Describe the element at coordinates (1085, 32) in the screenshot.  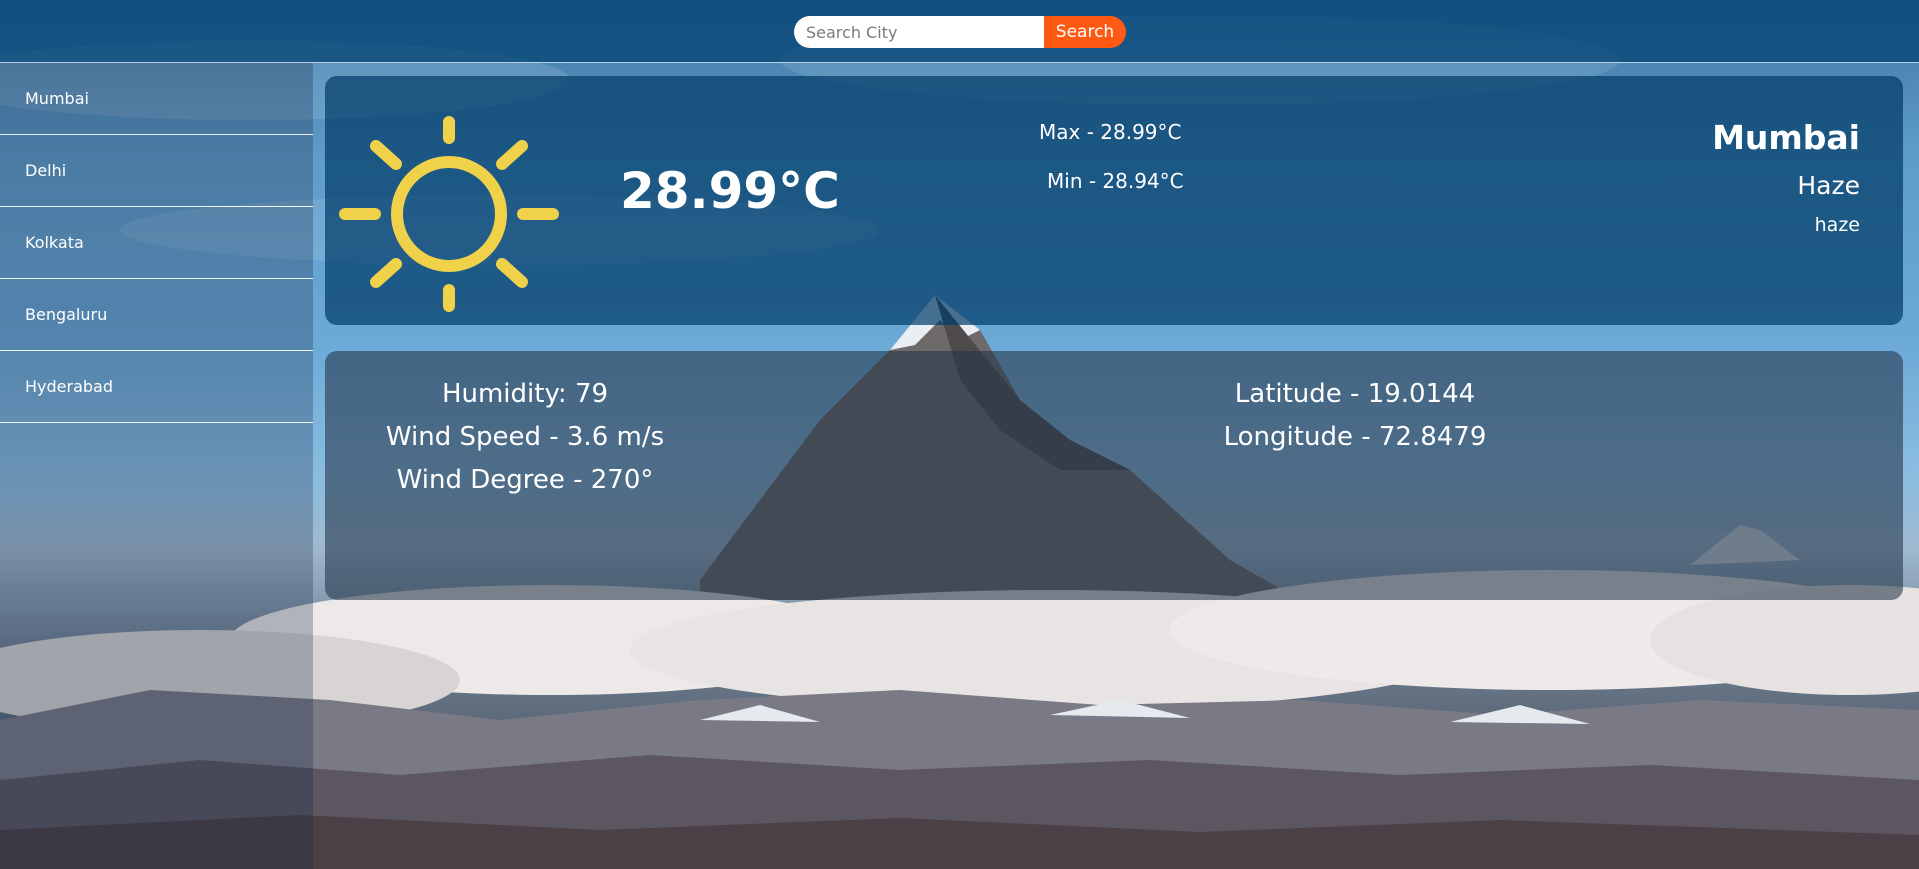
I see `search-button: Search` at that location.